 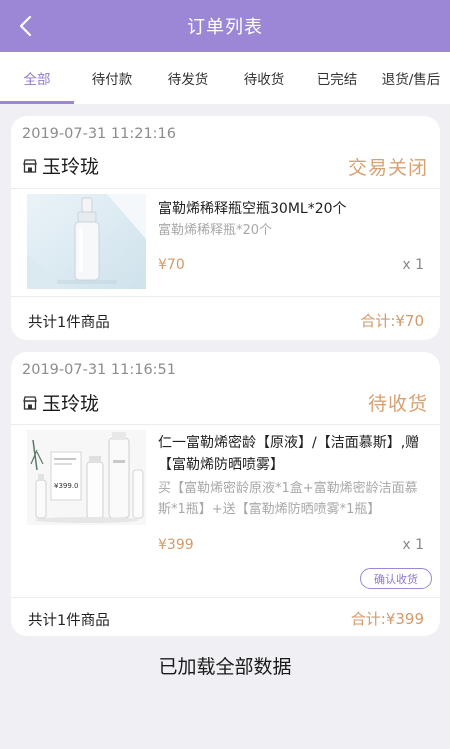 I want to click on tab-pending-receipt: 待收货, so click(x=264, y=78).